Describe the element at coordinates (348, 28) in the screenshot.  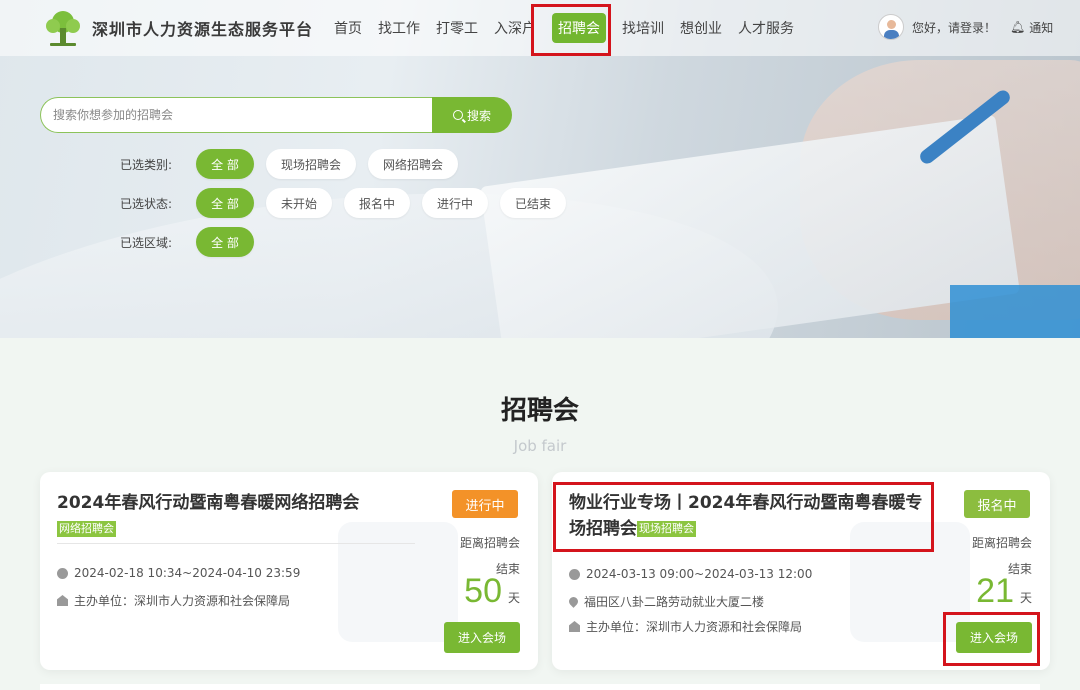
I see `nav-home: 首页` at that location.